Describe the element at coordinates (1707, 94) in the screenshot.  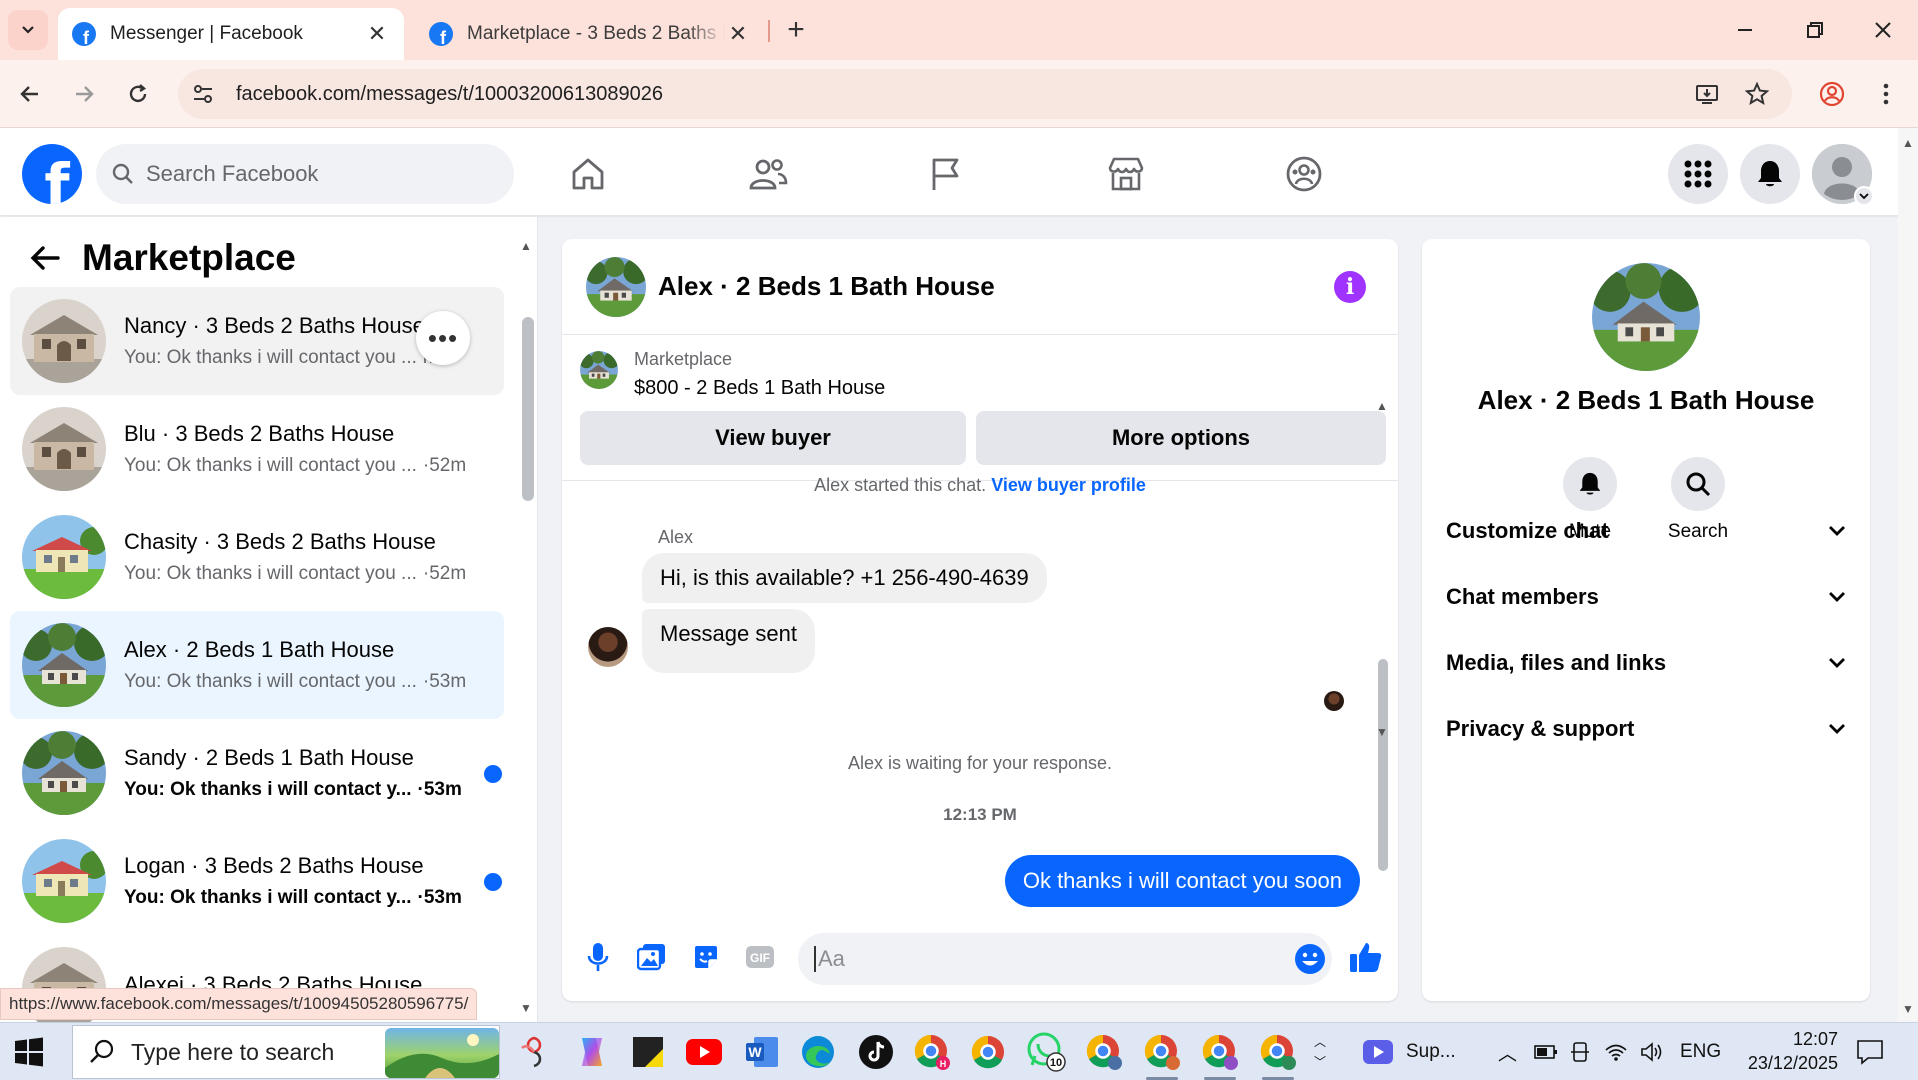
I see `install-app-icon` at that location.